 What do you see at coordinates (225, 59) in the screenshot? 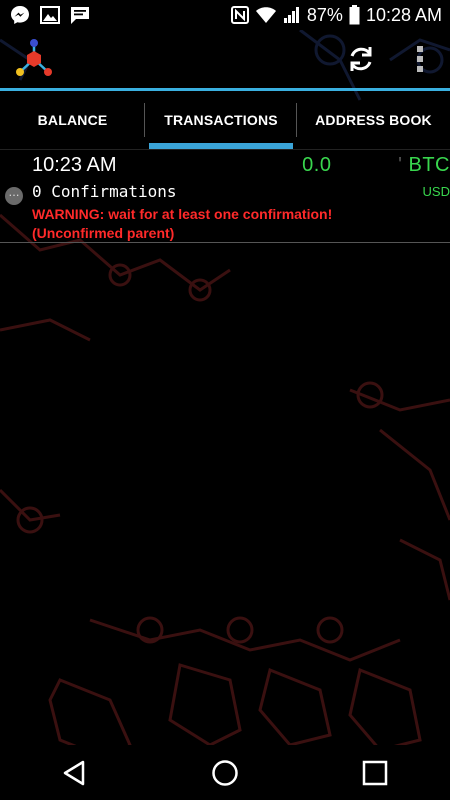
I see `action-bar` at bounding box center [225, 59].